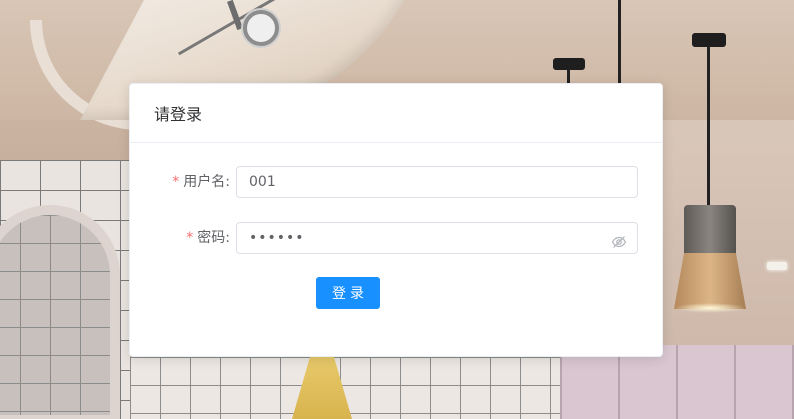 The height and width of the screenshot is (419, 794). I want to click on background-lamp-shade-top, so click(710, 230).